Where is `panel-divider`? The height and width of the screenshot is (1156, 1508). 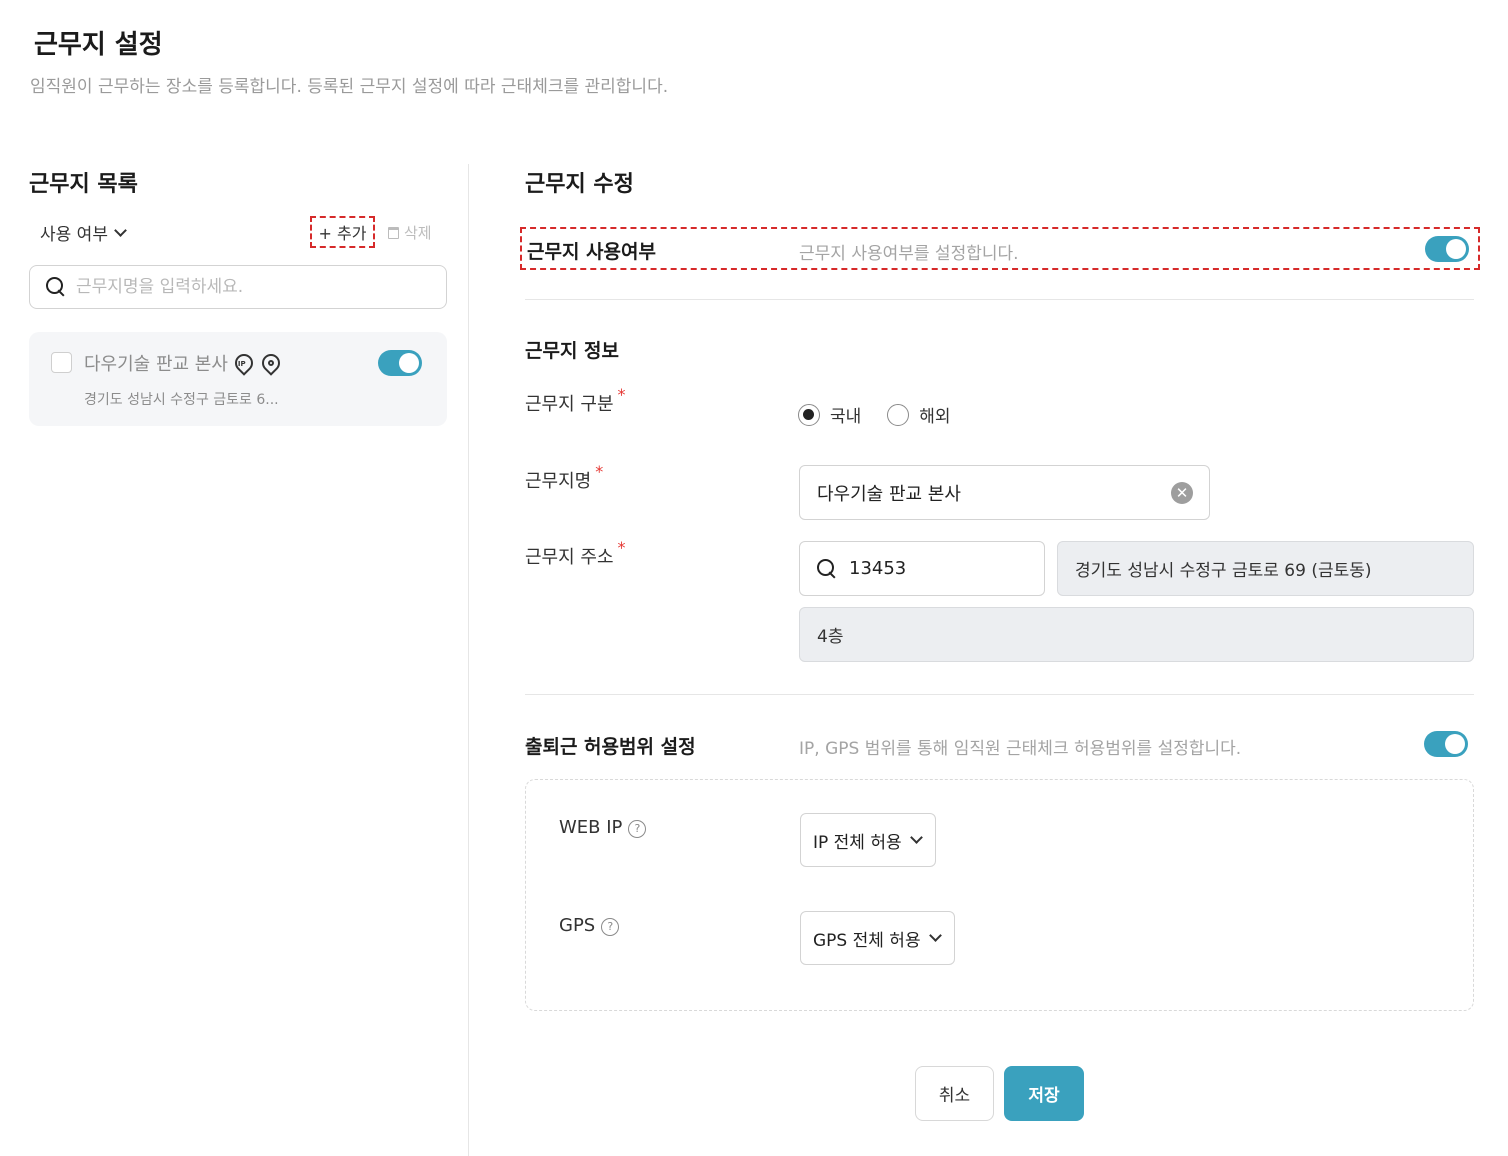 panel-divider is located at coordinates (468, 660).